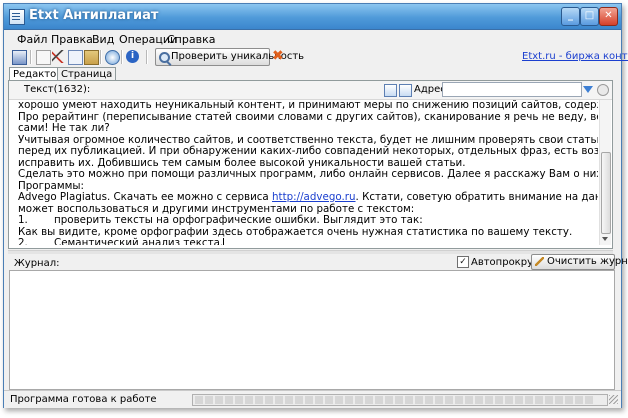 The width and height of the screenshot is (628, 418). What do you see at coordinates (589, 16) in the screenshot?
I see `maximize-button: □` at bounding box center [589, 16].